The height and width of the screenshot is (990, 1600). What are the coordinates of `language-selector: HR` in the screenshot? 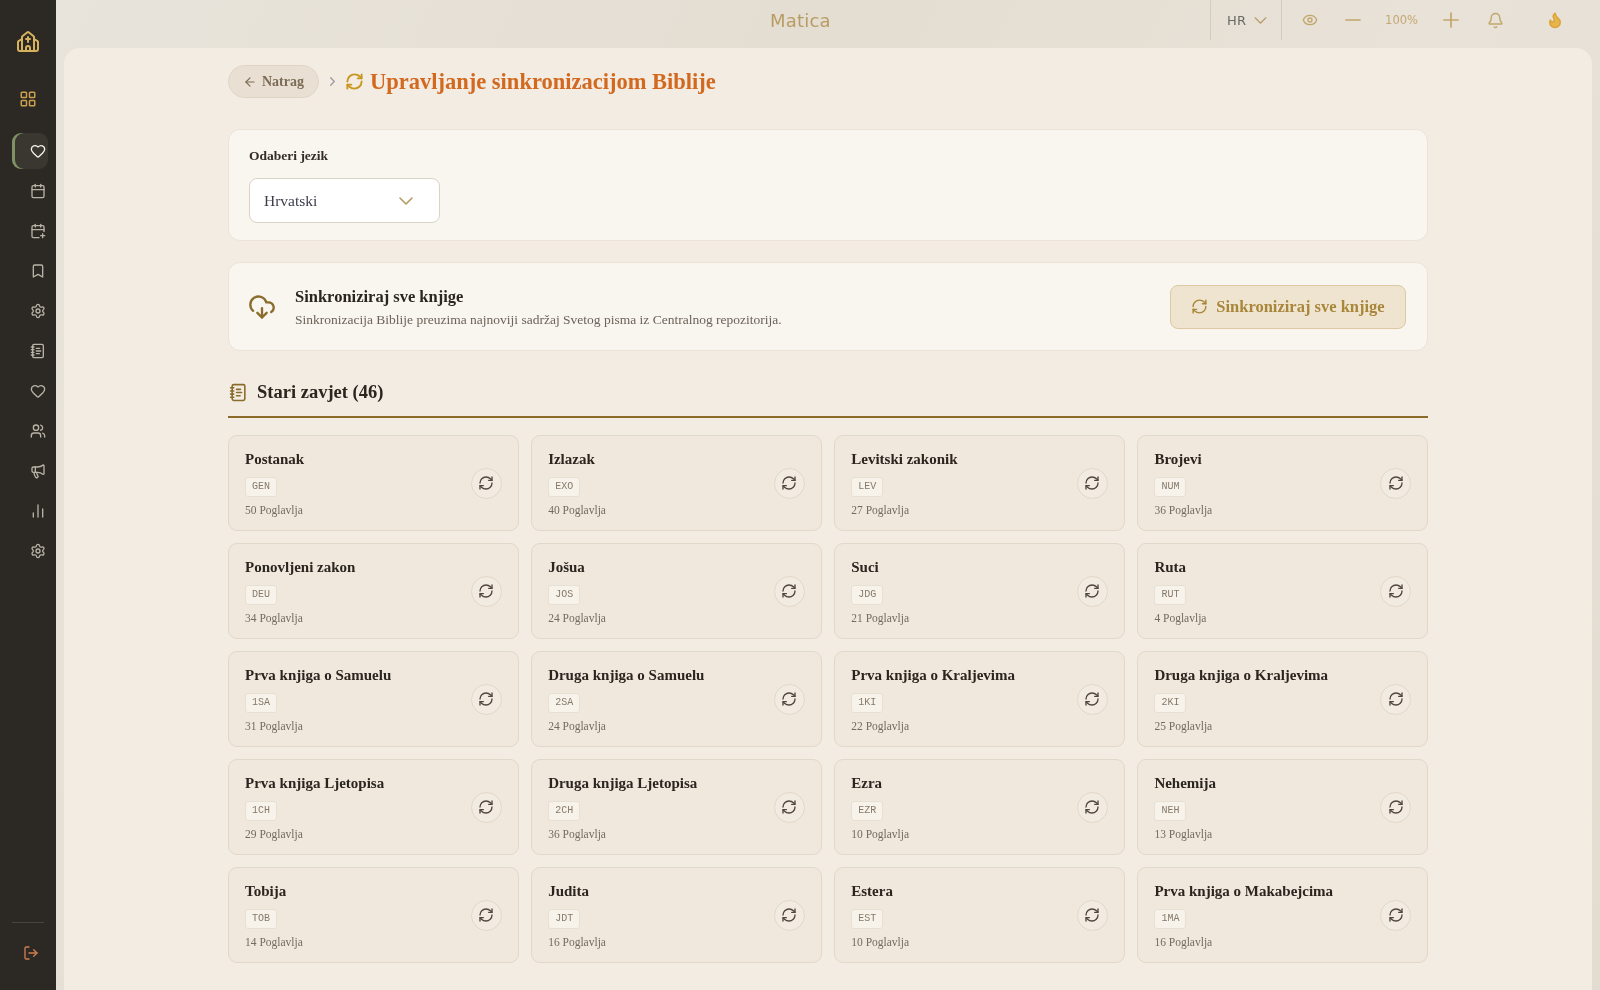 It's located at (1246, 20).